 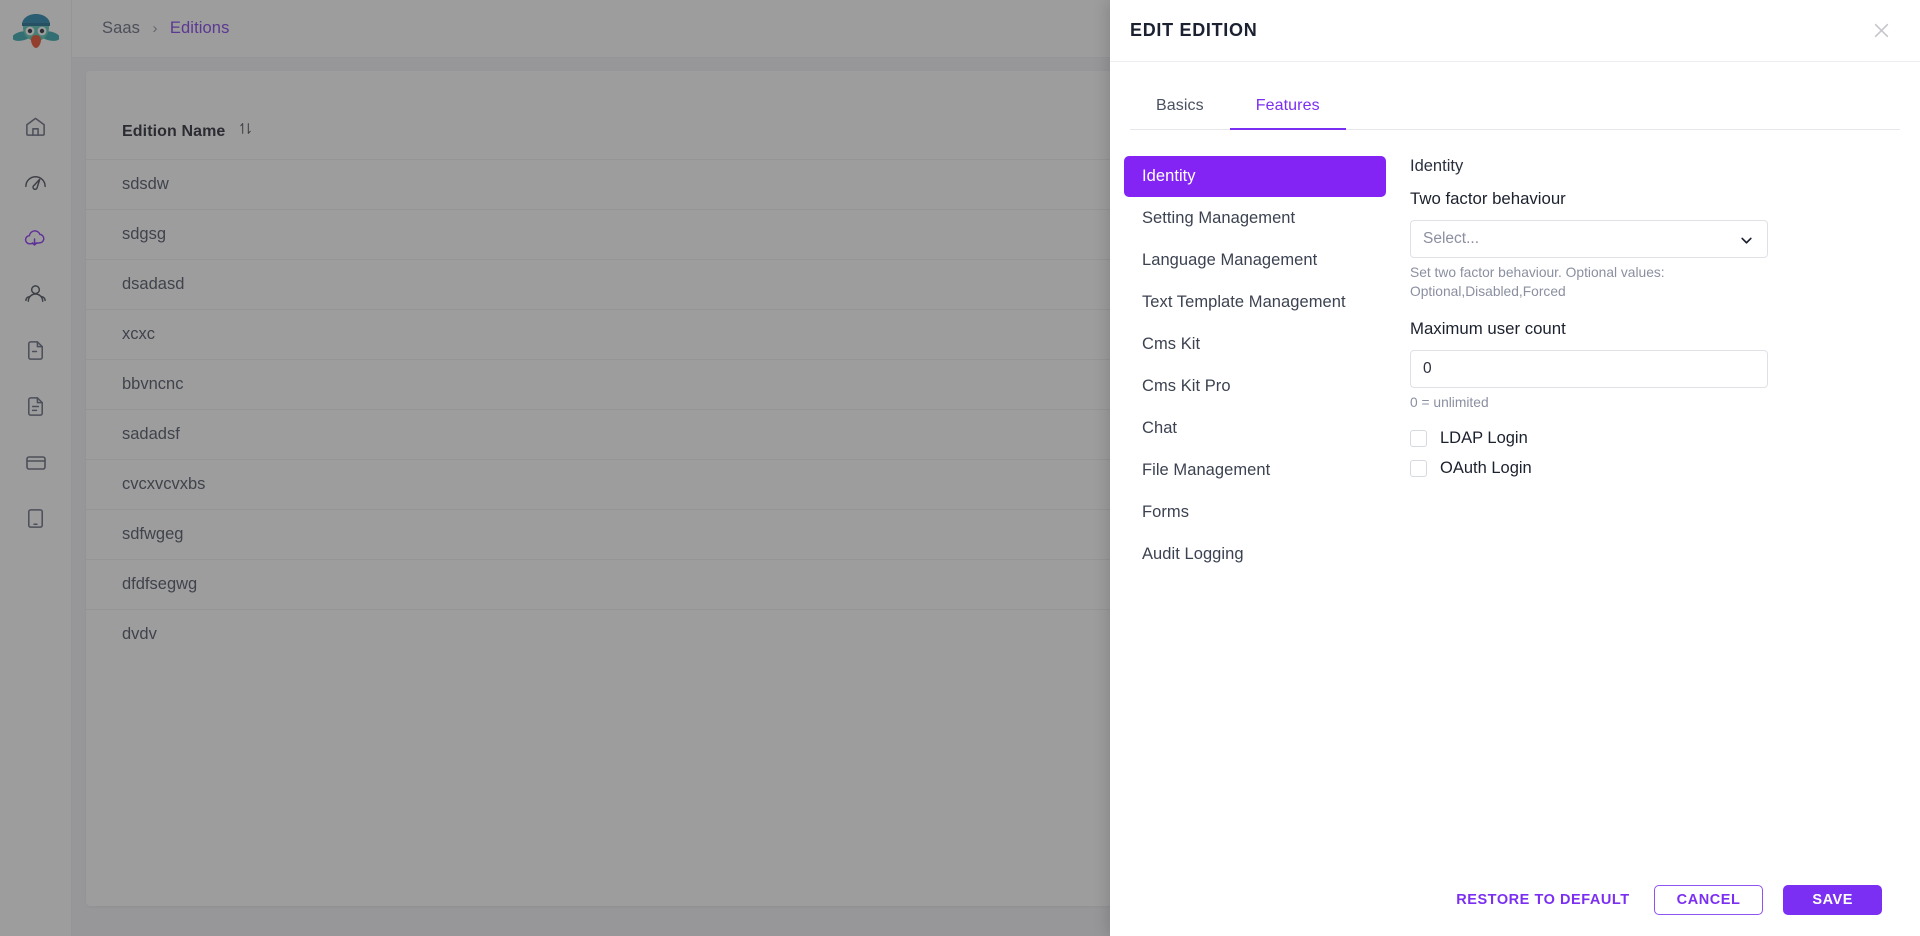 I want to click on panel-title: EDIT EDITION, so click(x=1194, y=30).